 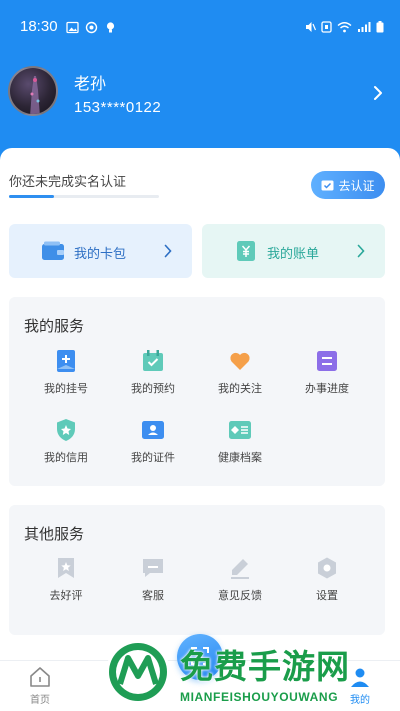 I want to click on section-title: 其他服务, so click(x=54, y=534).